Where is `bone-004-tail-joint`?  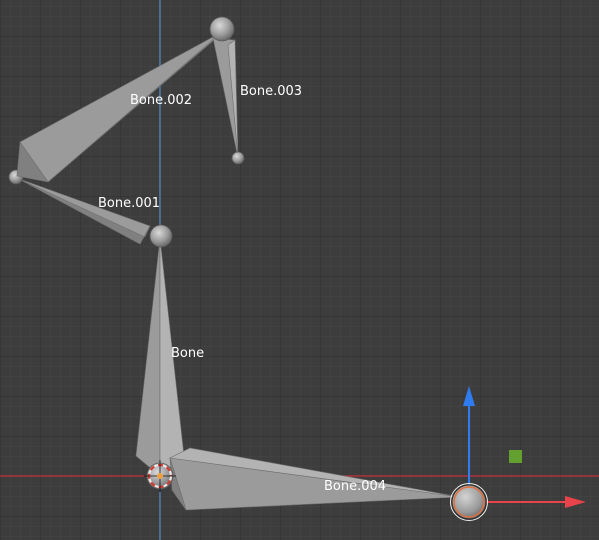 bone-004-tail-joint is located at coordinates (469, 502).